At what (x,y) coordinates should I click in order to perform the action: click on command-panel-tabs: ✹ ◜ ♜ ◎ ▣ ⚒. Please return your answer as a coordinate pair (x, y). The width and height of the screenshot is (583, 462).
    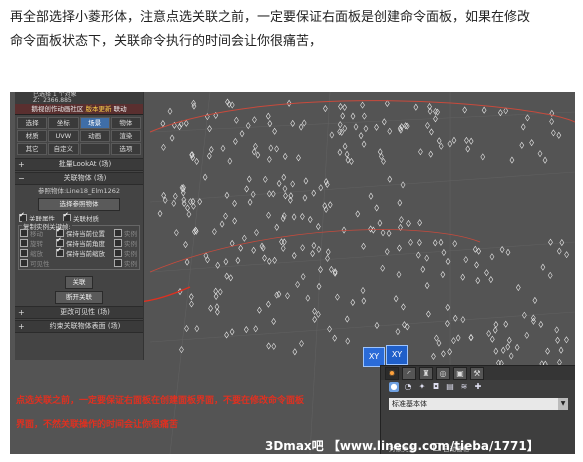
    Looking at the image, I should click on (478, 373).